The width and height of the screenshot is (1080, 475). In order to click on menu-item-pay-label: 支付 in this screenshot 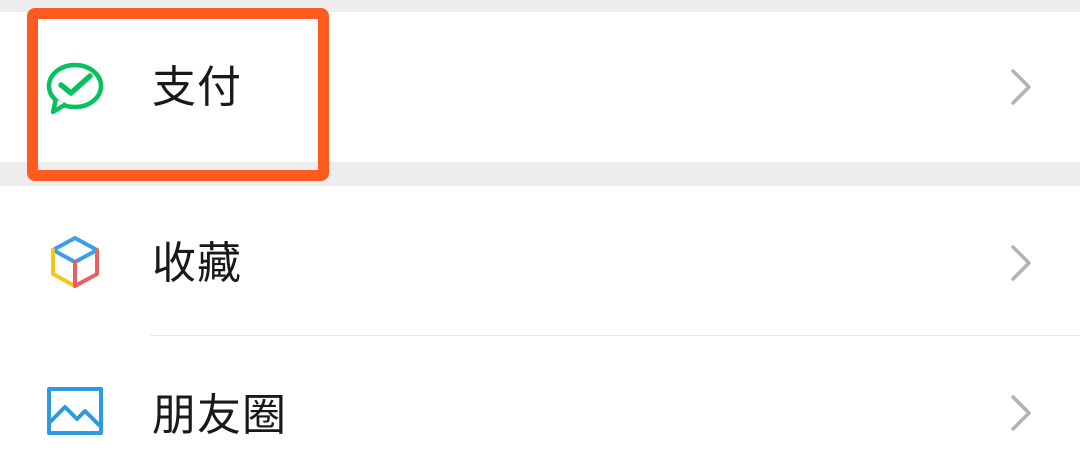, I will do `click(197, 87)`.